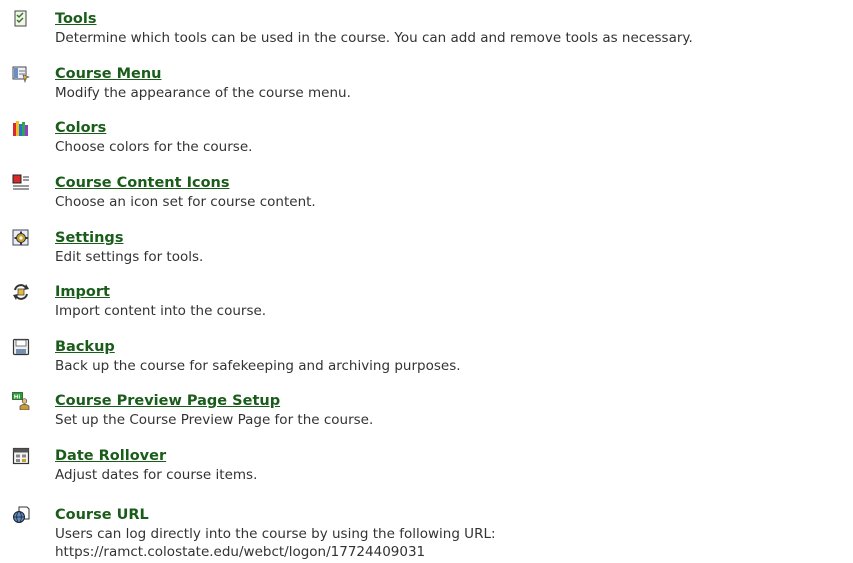  I want to click on course-menu-icon, so click(21, 74).